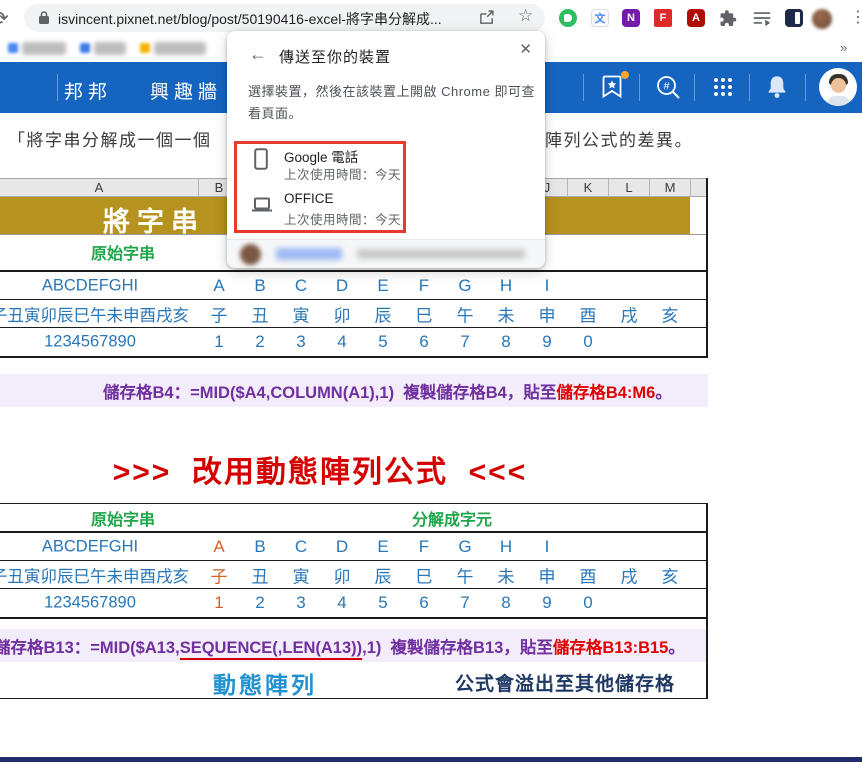 This screenshot has width=862, height=762. What do you see at coordinates (728, 18) in the screenshot?
I see `extensions-puzzle-icon` at bounding box center [728, 18].